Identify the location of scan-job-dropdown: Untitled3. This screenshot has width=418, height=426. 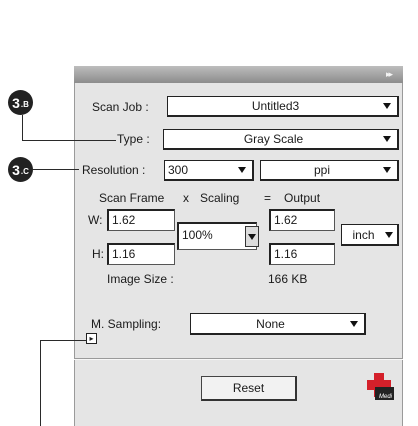
(283, 106).